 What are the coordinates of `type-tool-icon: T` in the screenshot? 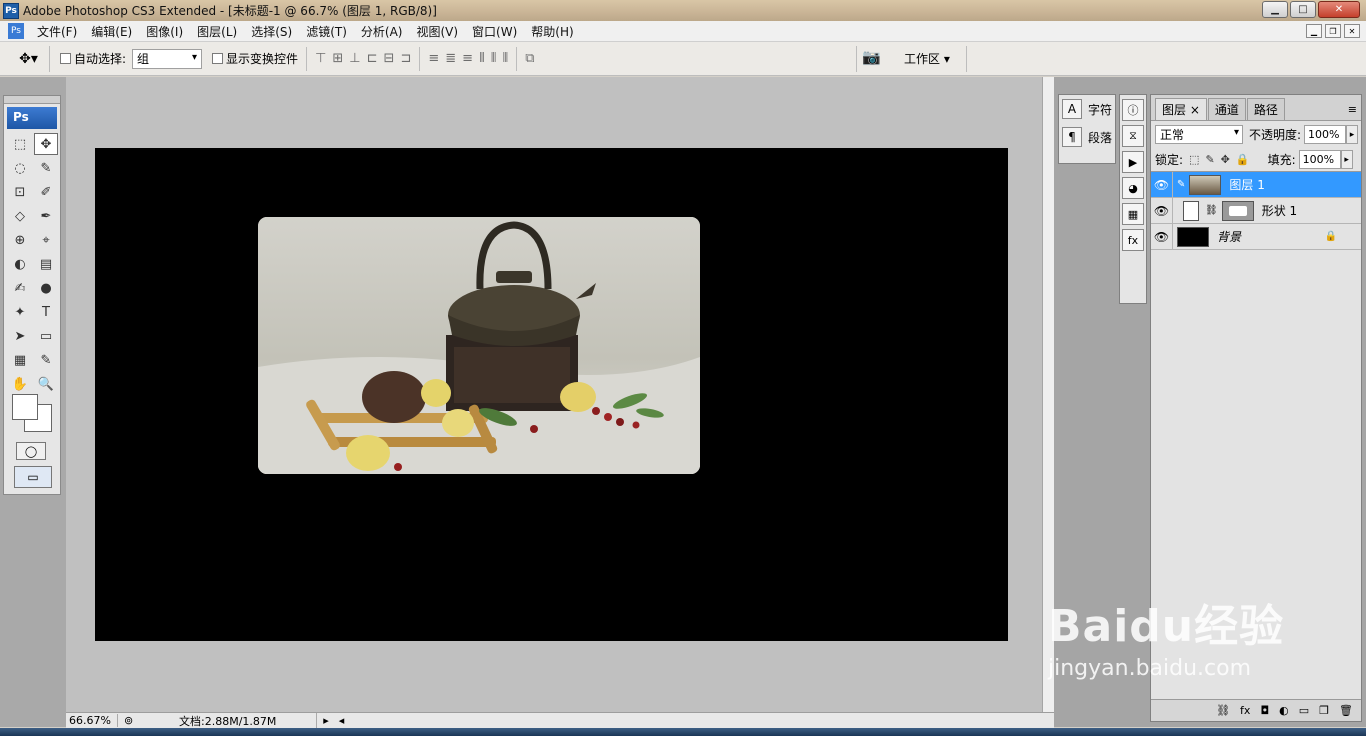 It's located at (46, 312).